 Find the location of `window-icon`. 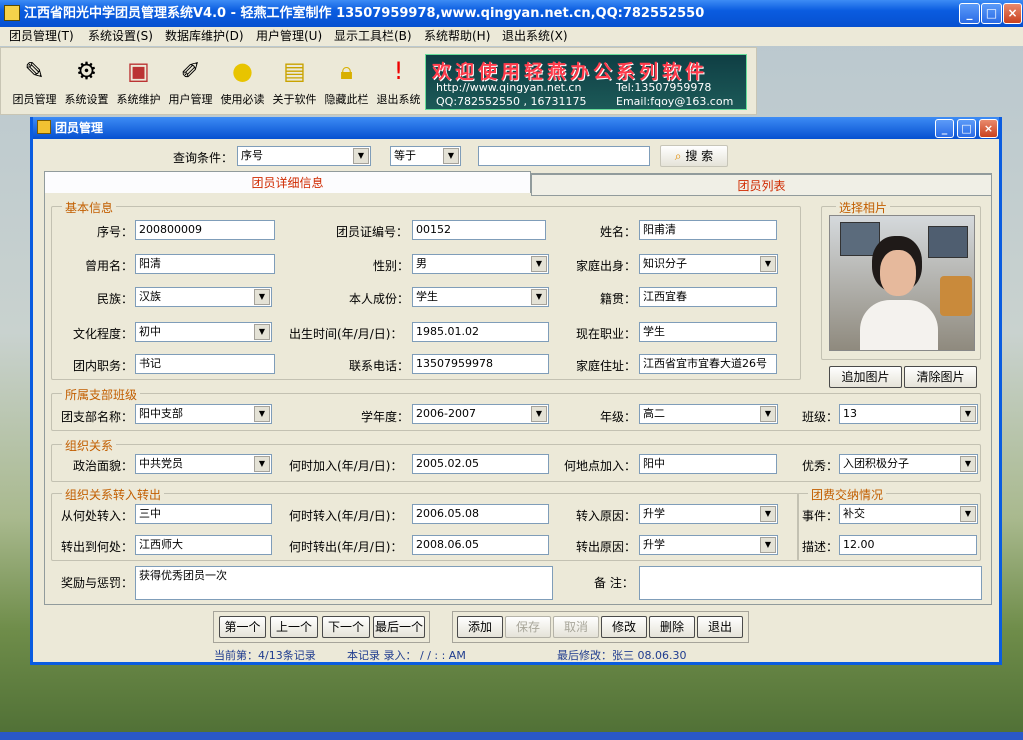

window-icon is located at coordinates (44, 127).